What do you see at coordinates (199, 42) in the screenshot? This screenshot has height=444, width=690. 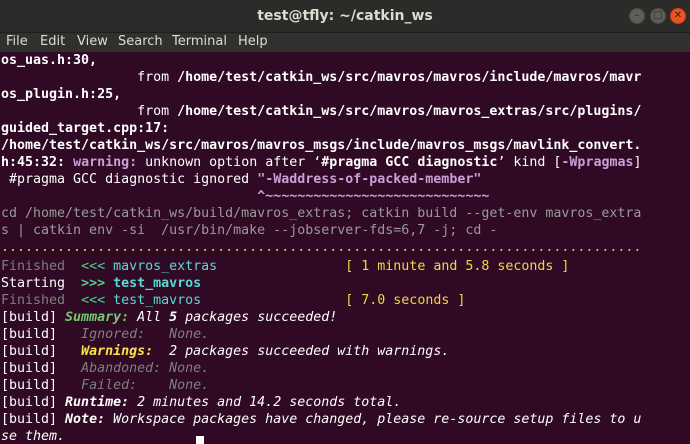 I see `menu-terminal: Terminal` at bounding box center [199, 42].